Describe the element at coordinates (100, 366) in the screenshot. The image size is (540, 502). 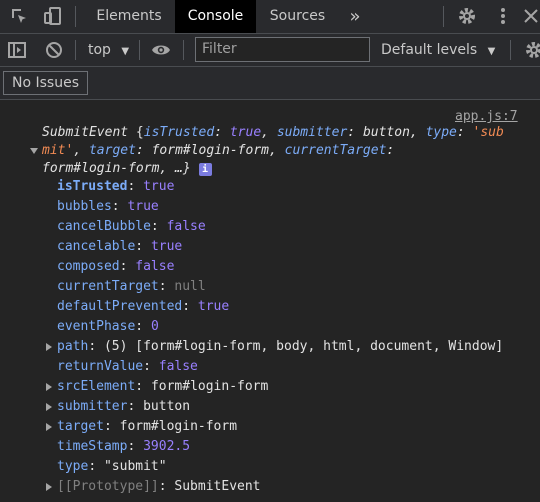
I see `property-key: returnValue` at that location.